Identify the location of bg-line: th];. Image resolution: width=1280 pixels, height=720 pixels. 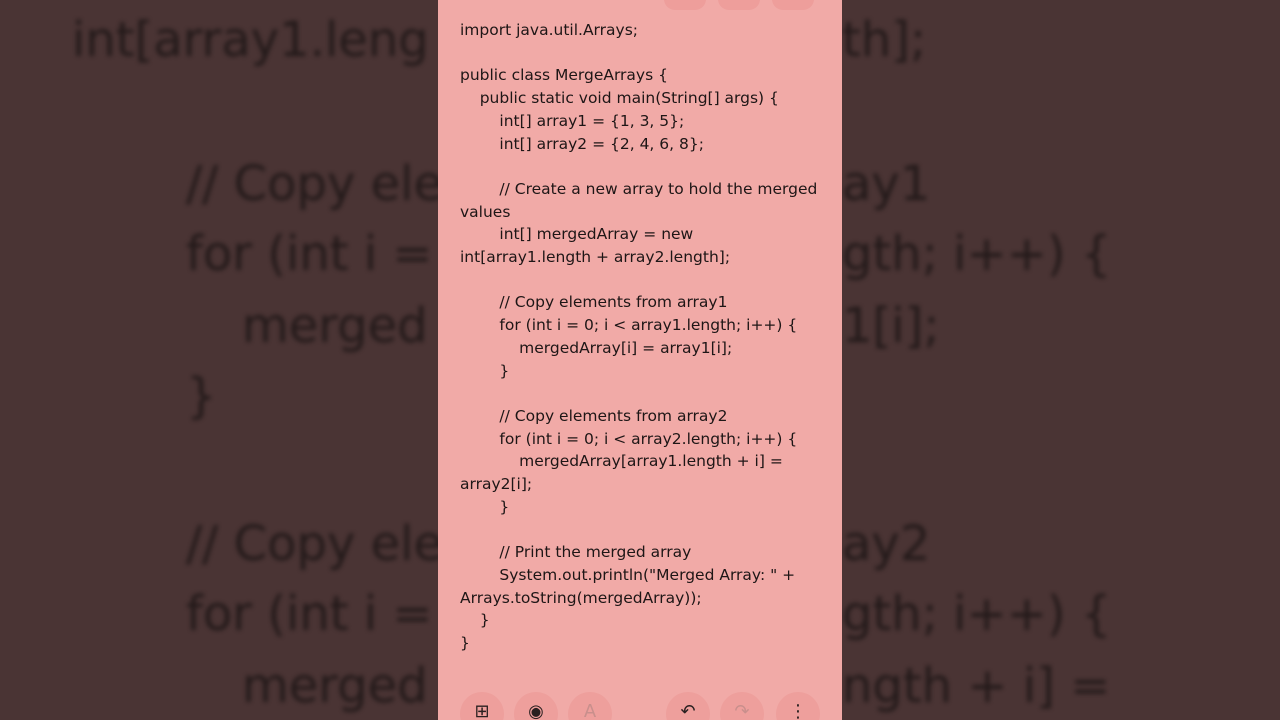
(884, 40).